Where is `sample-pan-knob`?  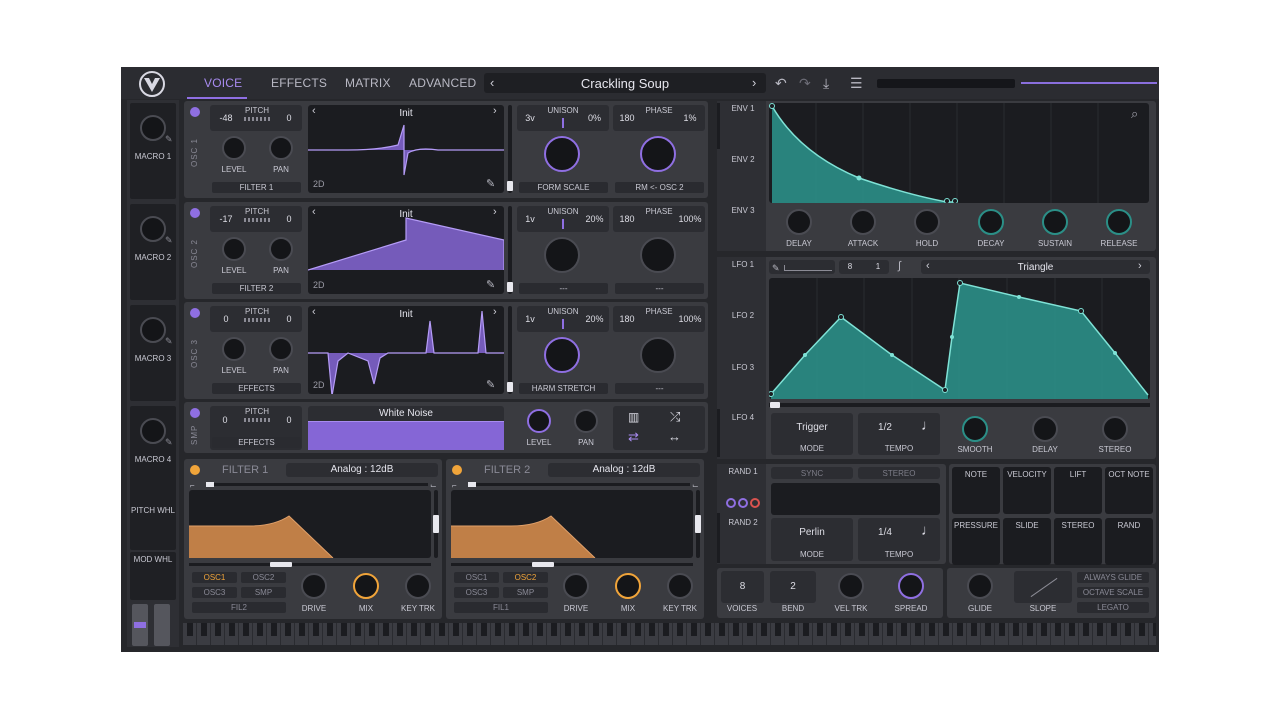
sample-pan-knob is located at coordinates (586, 421).